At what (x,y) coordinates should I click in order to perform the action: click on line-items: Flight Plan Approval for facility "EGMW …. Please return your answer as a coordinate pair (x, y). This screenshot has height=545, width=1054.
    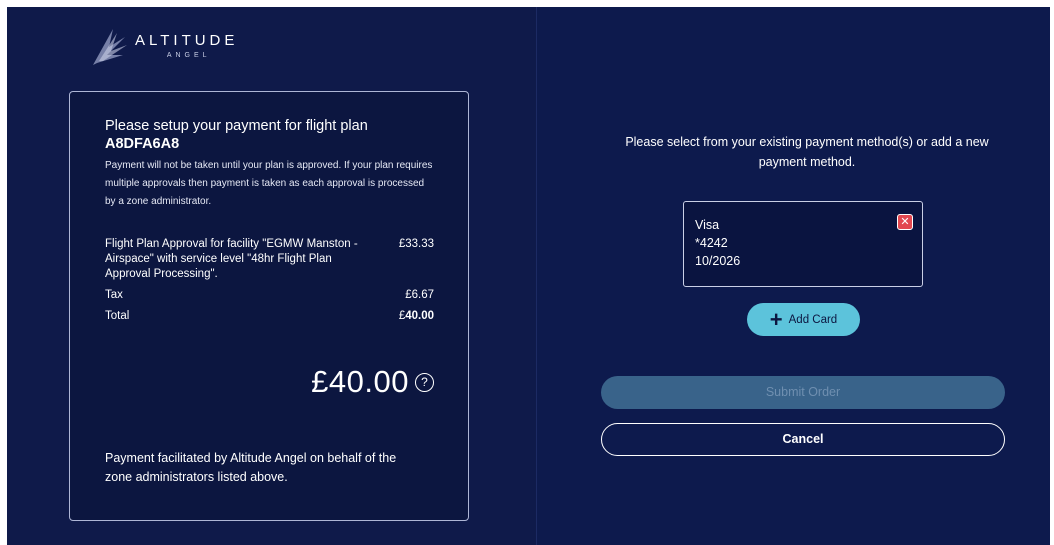
    Looking at the image, I should click on (269, 280).